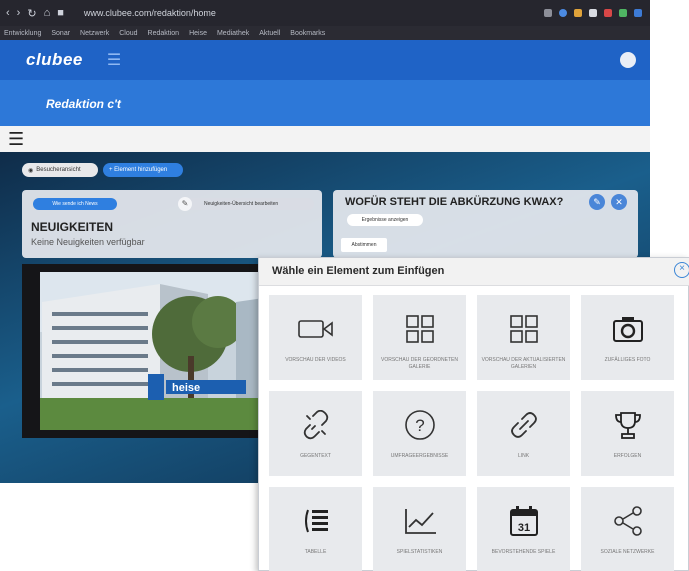 The height and width of the screenshot is (571, 689). What do you see at coordinates (627, 329) in the screenshot?
I see `camera-icon` at bounding box center [627, 329].